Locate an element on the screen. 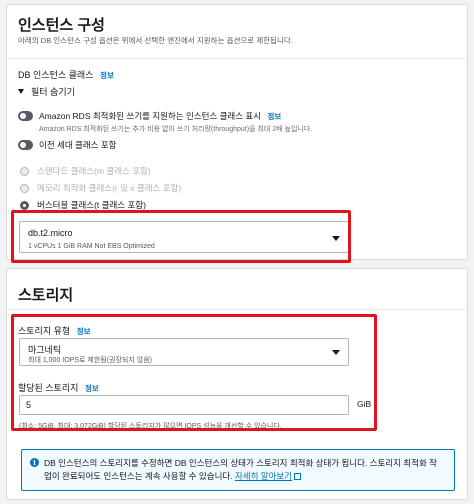 Image resolution: width=474 pixels, height=504 pixels. instance-config-title: 인스턴스 구성 is located at coordinates (61, 25).